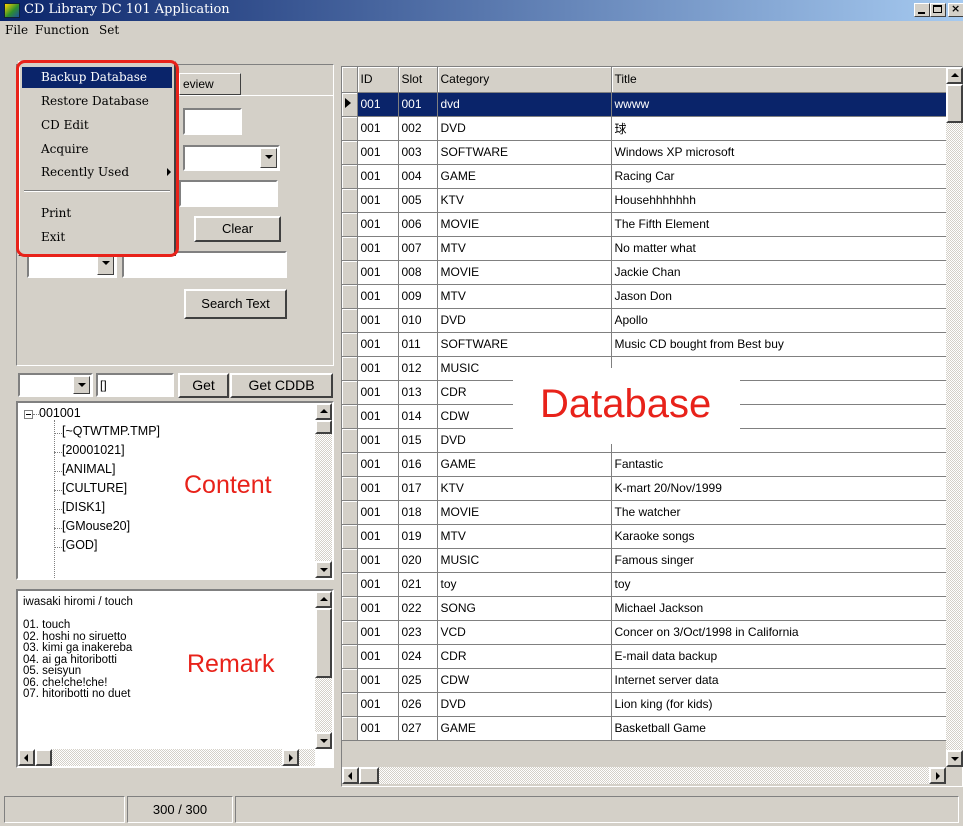 The image size is (963, 826). I want to click on tab-preview: eview, so click(210, 84).